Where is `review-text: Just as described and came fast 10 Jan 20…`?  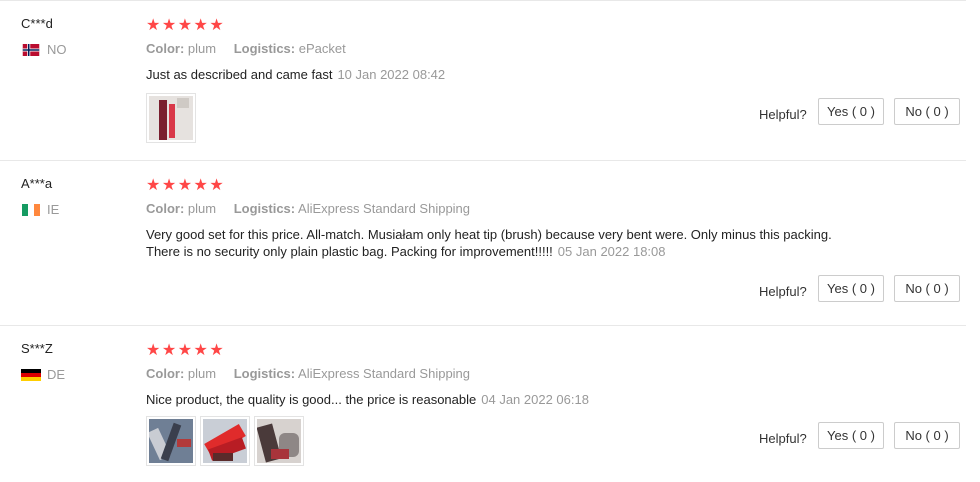
review-text: Just as described and came fast 10 Jan 20… is located at coordinates (511, 74).